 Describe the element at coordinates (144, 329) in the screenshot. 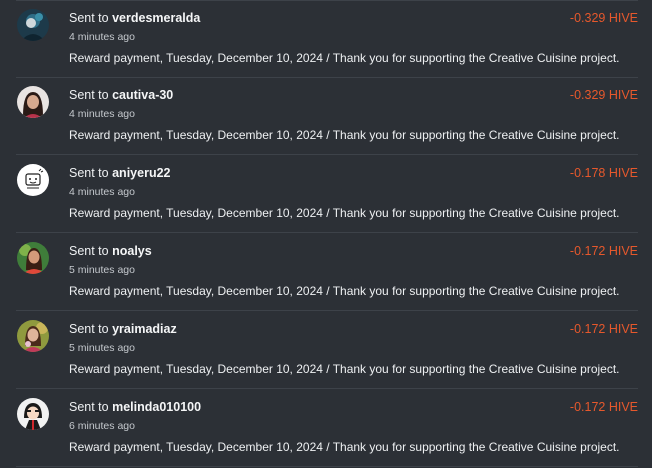

I see `recipient-username-link: yraimadiaz` at that location.